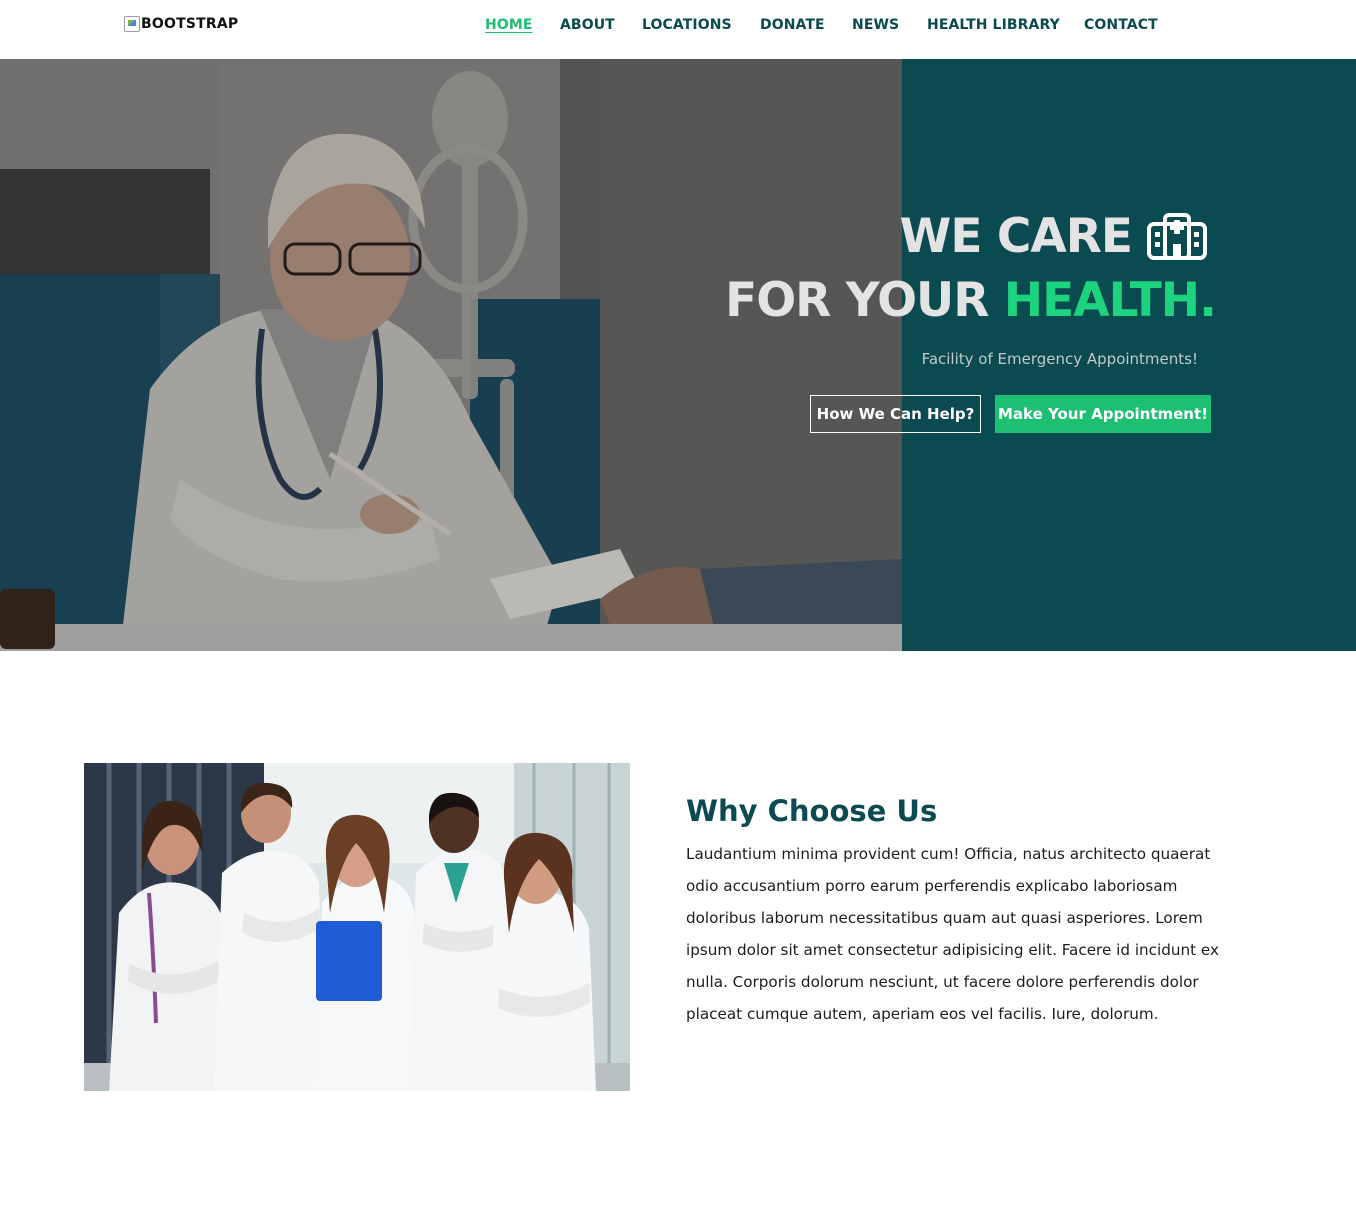  I want to click on make-appointment-button: Make Your Appointment!, so click(1103, 414).